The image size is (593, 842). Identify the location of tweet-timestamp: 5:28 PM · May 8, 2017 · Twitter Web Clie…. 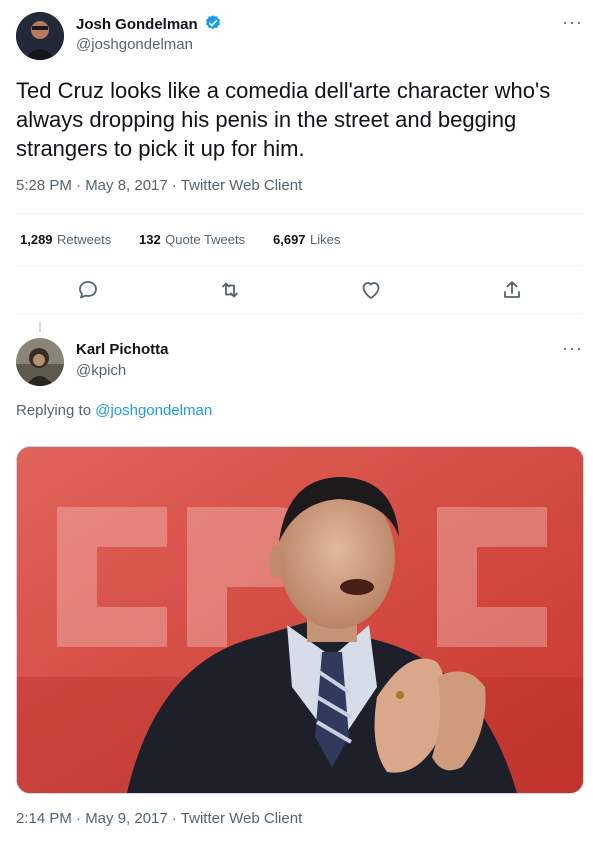
(159, 185).